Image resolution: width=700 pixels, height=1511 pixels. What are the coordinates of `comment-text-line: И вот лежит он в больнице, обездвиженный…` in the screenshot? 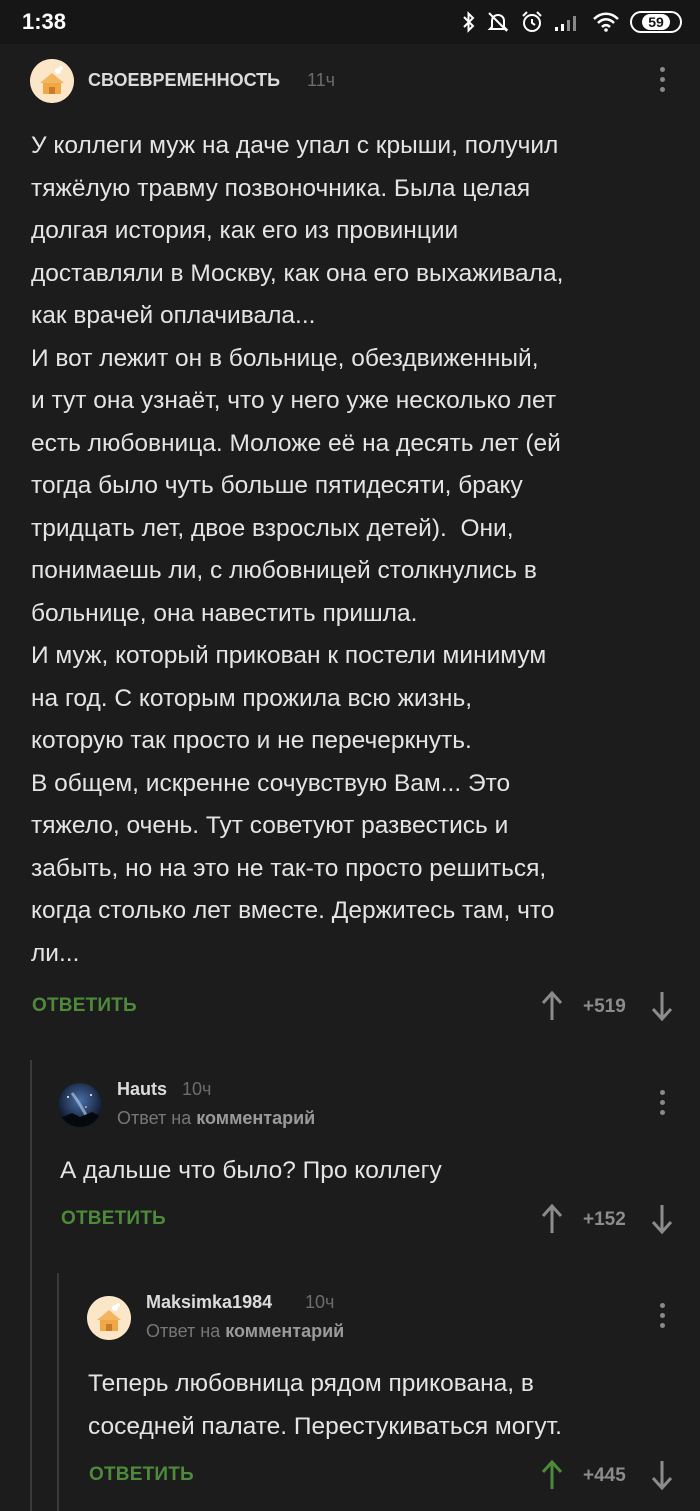 It's located at (285, 358).